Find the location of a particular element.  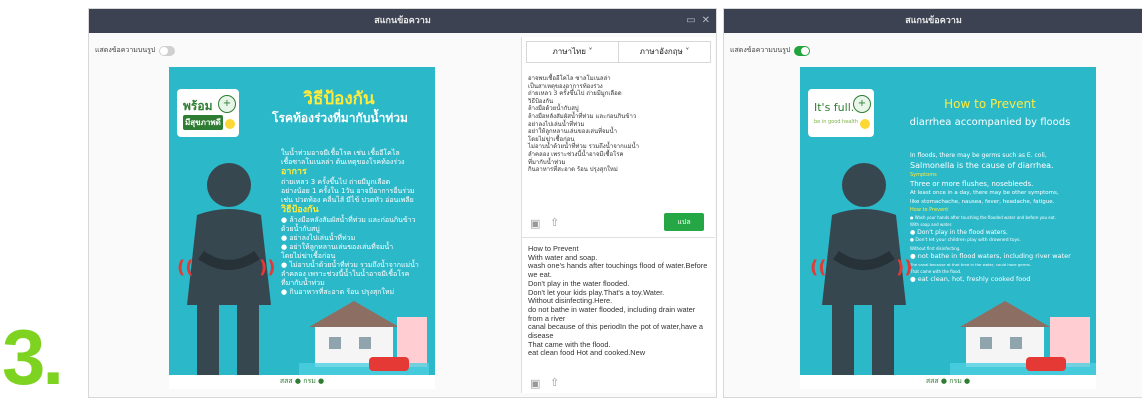

poster-body-line: ● อย่าลงไปเล่นน้ำที่ท่วม is located at coordinates (318, 238).